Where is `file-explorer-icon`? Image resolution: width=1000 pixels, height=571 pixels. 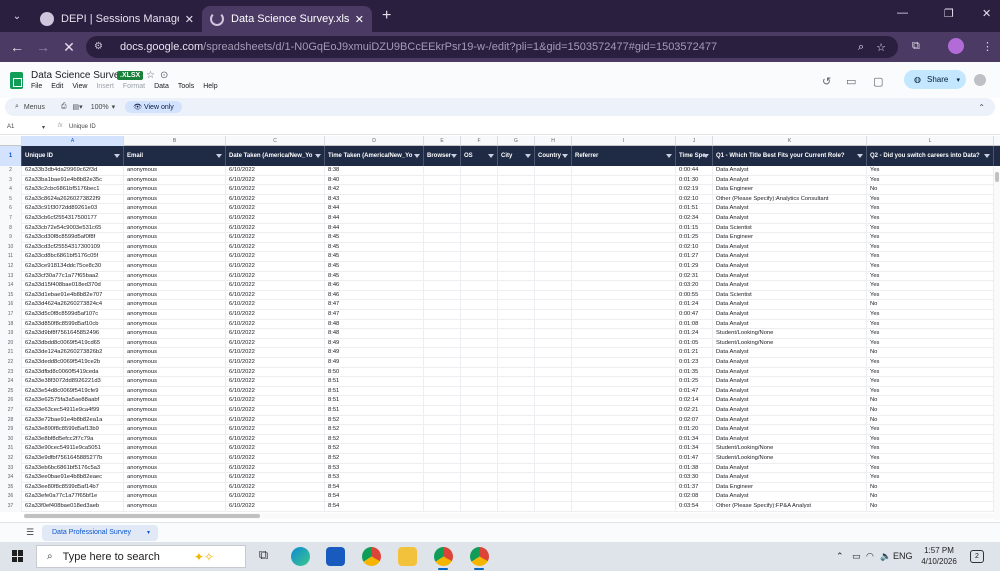
file-explorer-icon is located at coordinates (407, 556).